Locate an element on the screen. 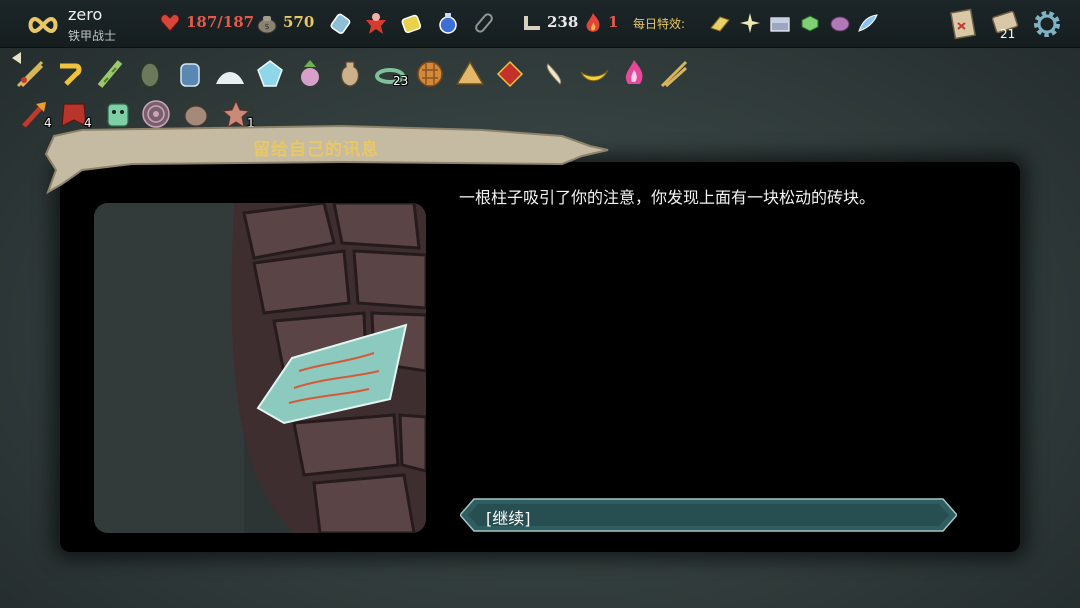  gear-icon is located at coordinates (1047, 24).